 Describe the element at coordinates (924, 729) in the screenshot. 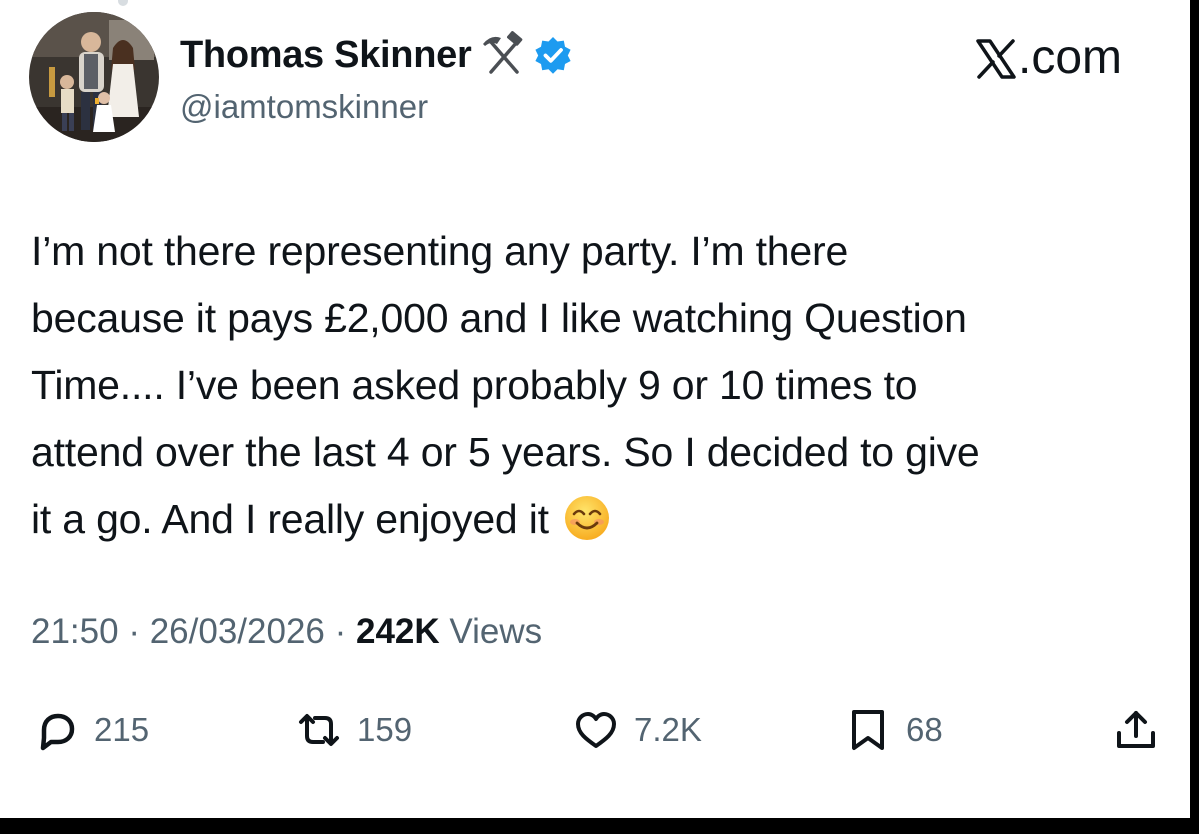

I see `bookmark-count: 68` at that location.